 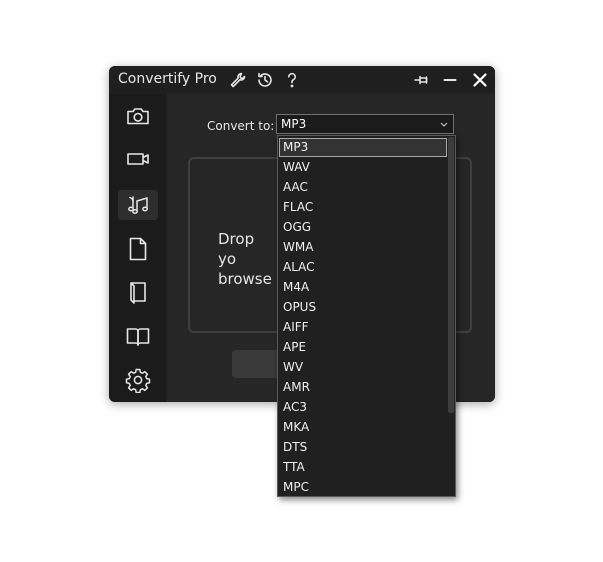 I want to click on sidebar-item-document, so click(x=138, y=249).